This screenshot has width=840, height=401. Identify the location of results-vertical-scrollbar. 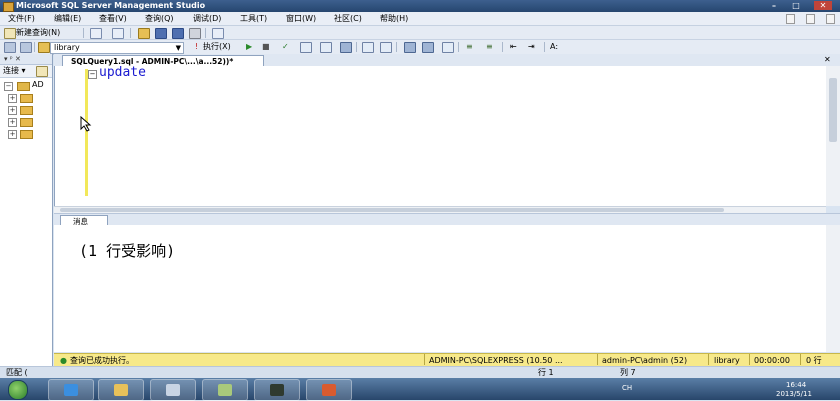
(833, 288).